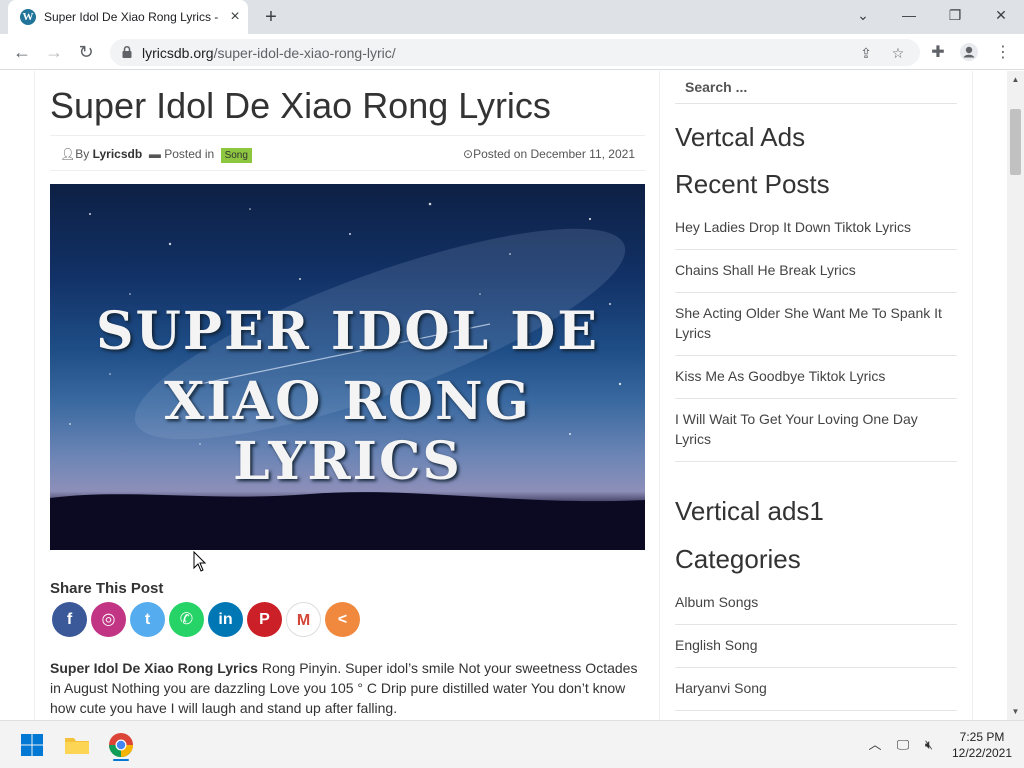 The height and width of the screenshot is (768, 1024). I want to click on post-meta-left: 👤︎By Lyricsdb ▬ Posted in Song, so click(156, 155).